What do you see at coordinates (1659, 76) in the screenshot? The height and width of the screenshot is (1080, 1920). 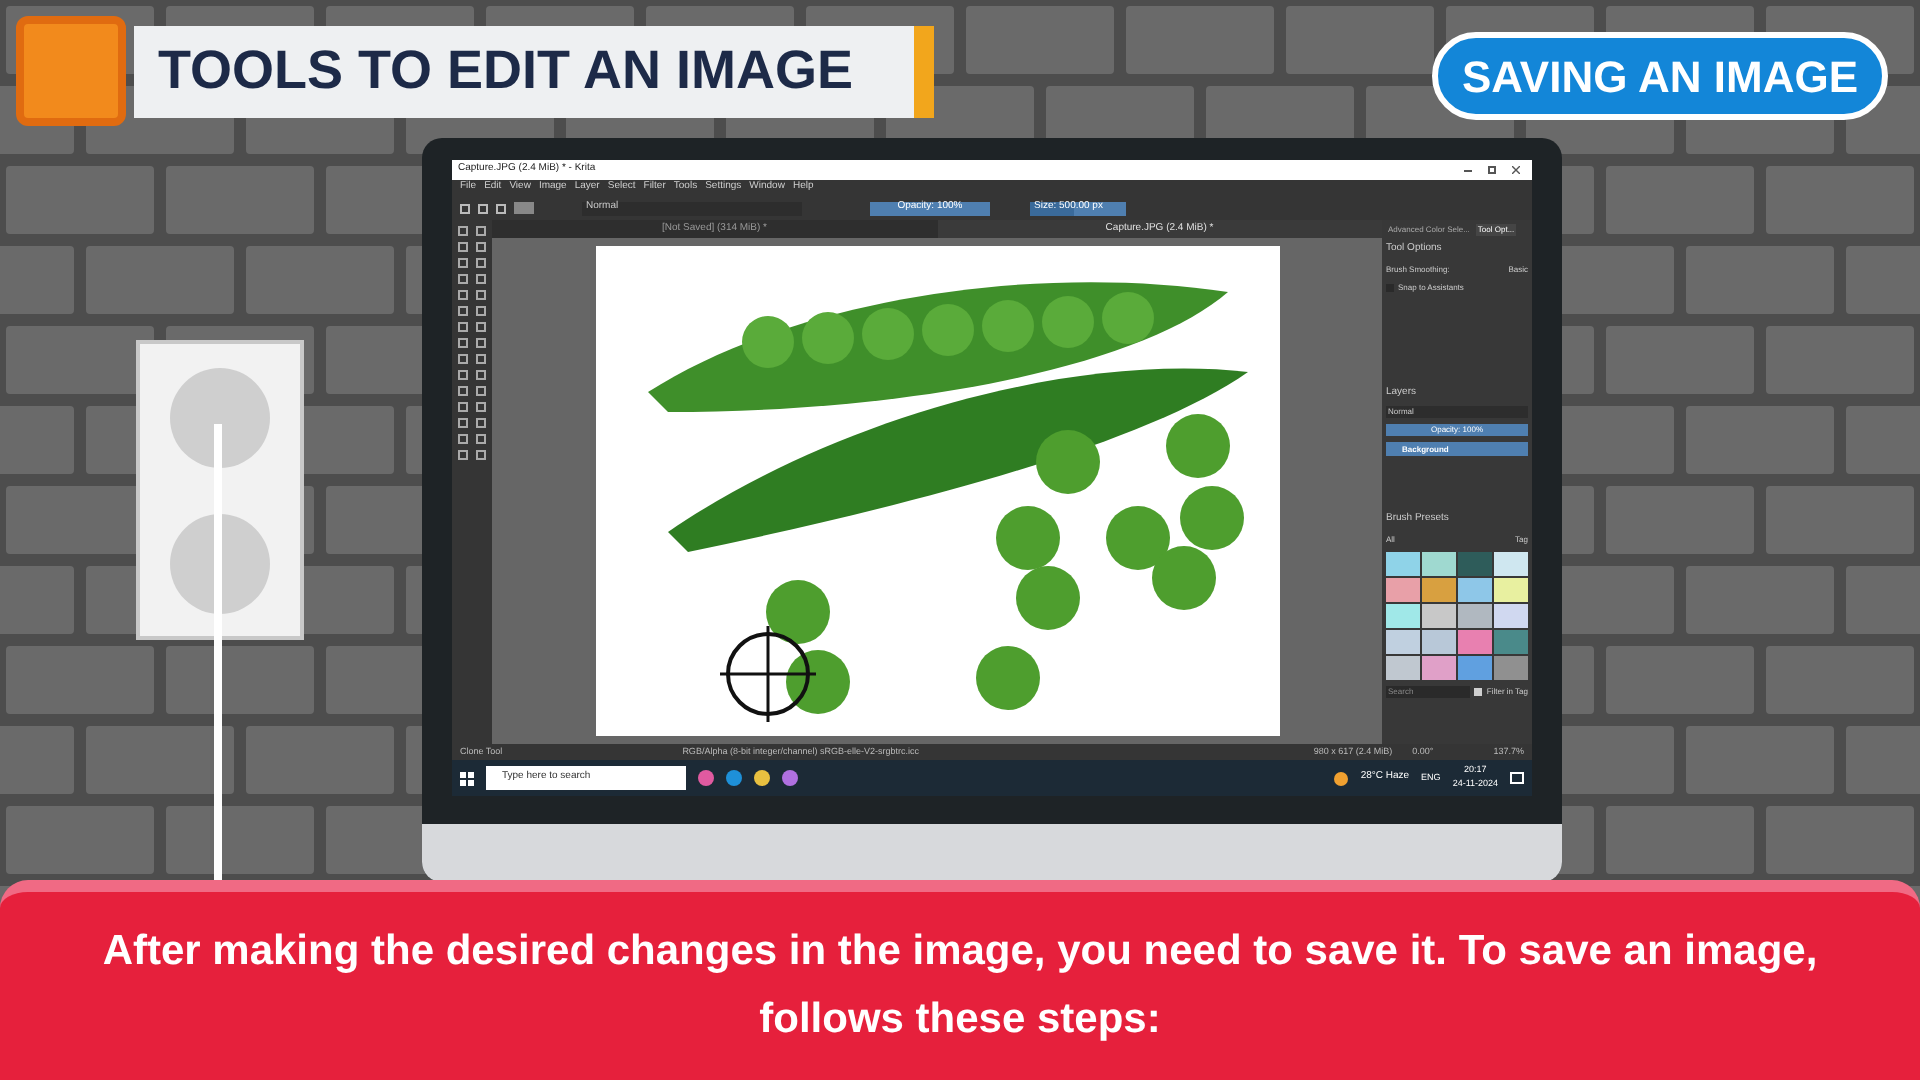 I see `section-badge: SAVING AN IMAGE` at bounding box center [1659, 76].